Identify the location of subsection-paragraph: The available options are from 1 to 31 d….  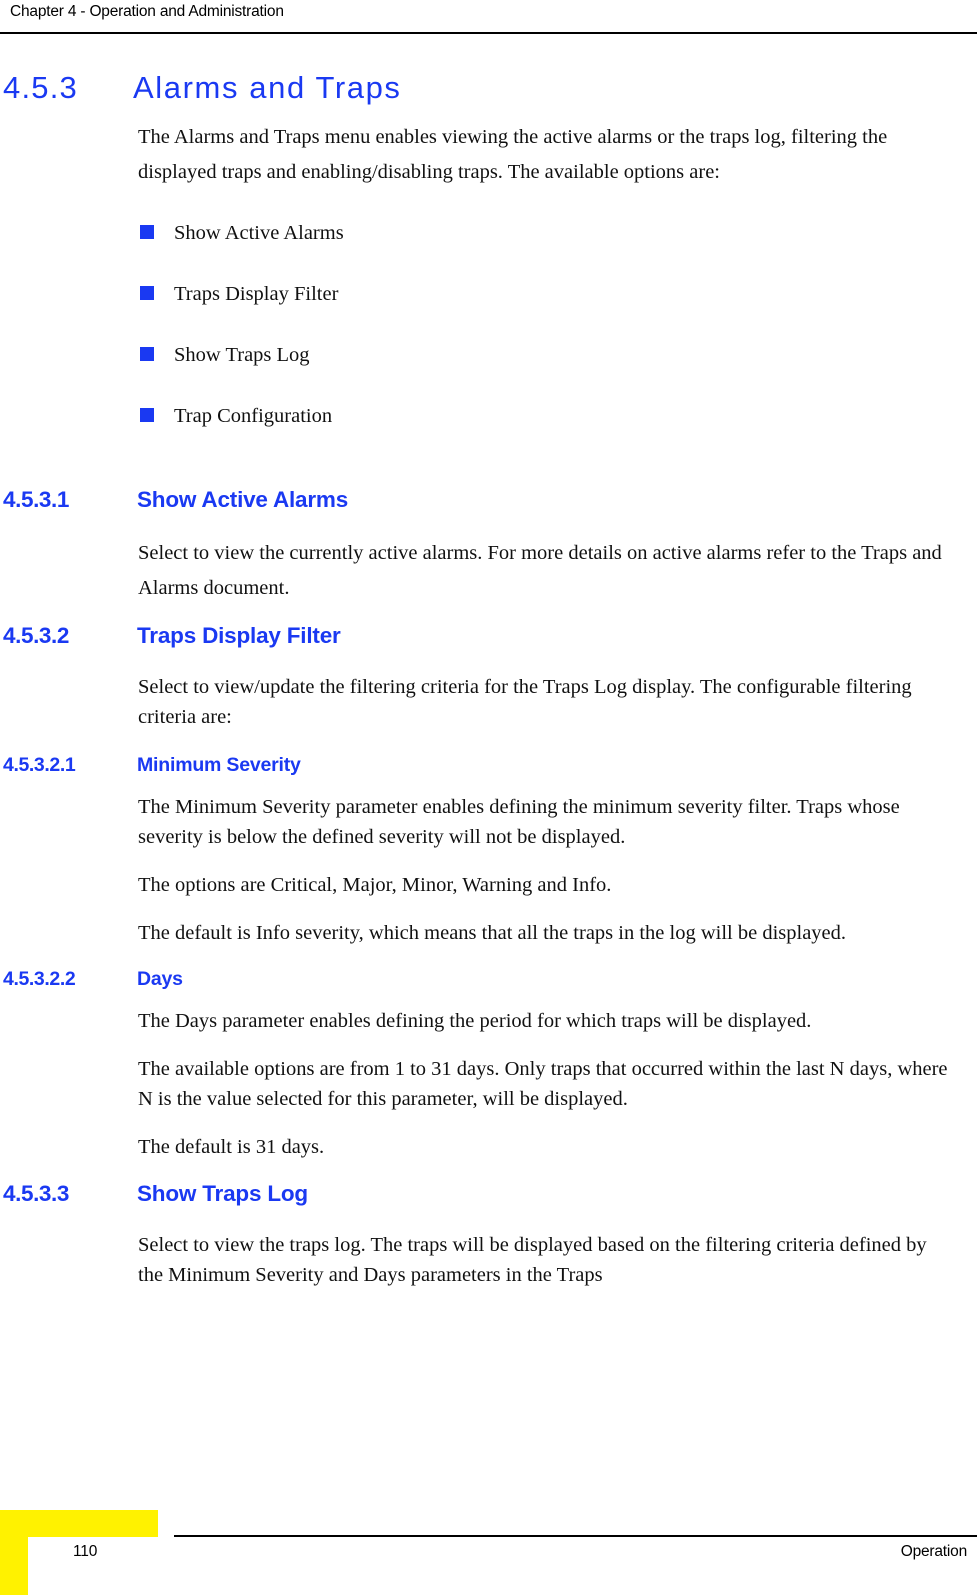
(543, 1084).